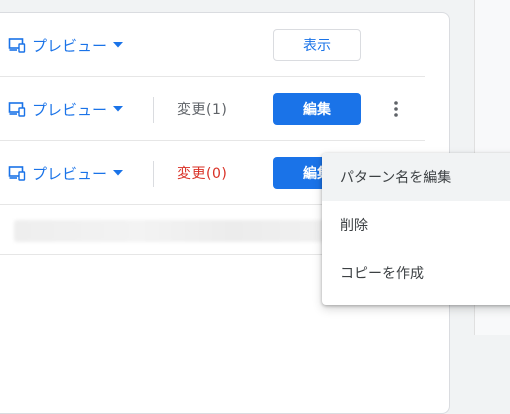  What do you see at coordinates (212, 45) in the screenshot?
I see `pattern-row-1: プレビュー 表示` at bounding box center [212, 45].